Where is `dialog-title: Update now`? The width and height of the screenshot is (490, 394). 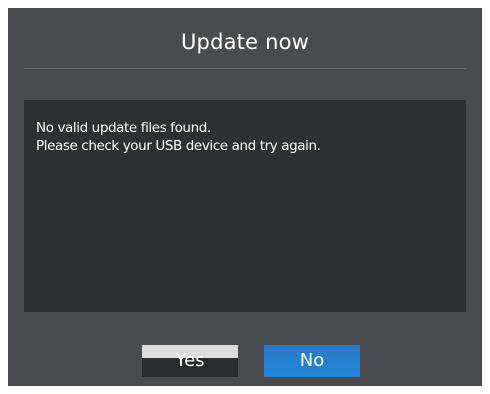
dialog-title: Update now is located at coordinates (245, 42).